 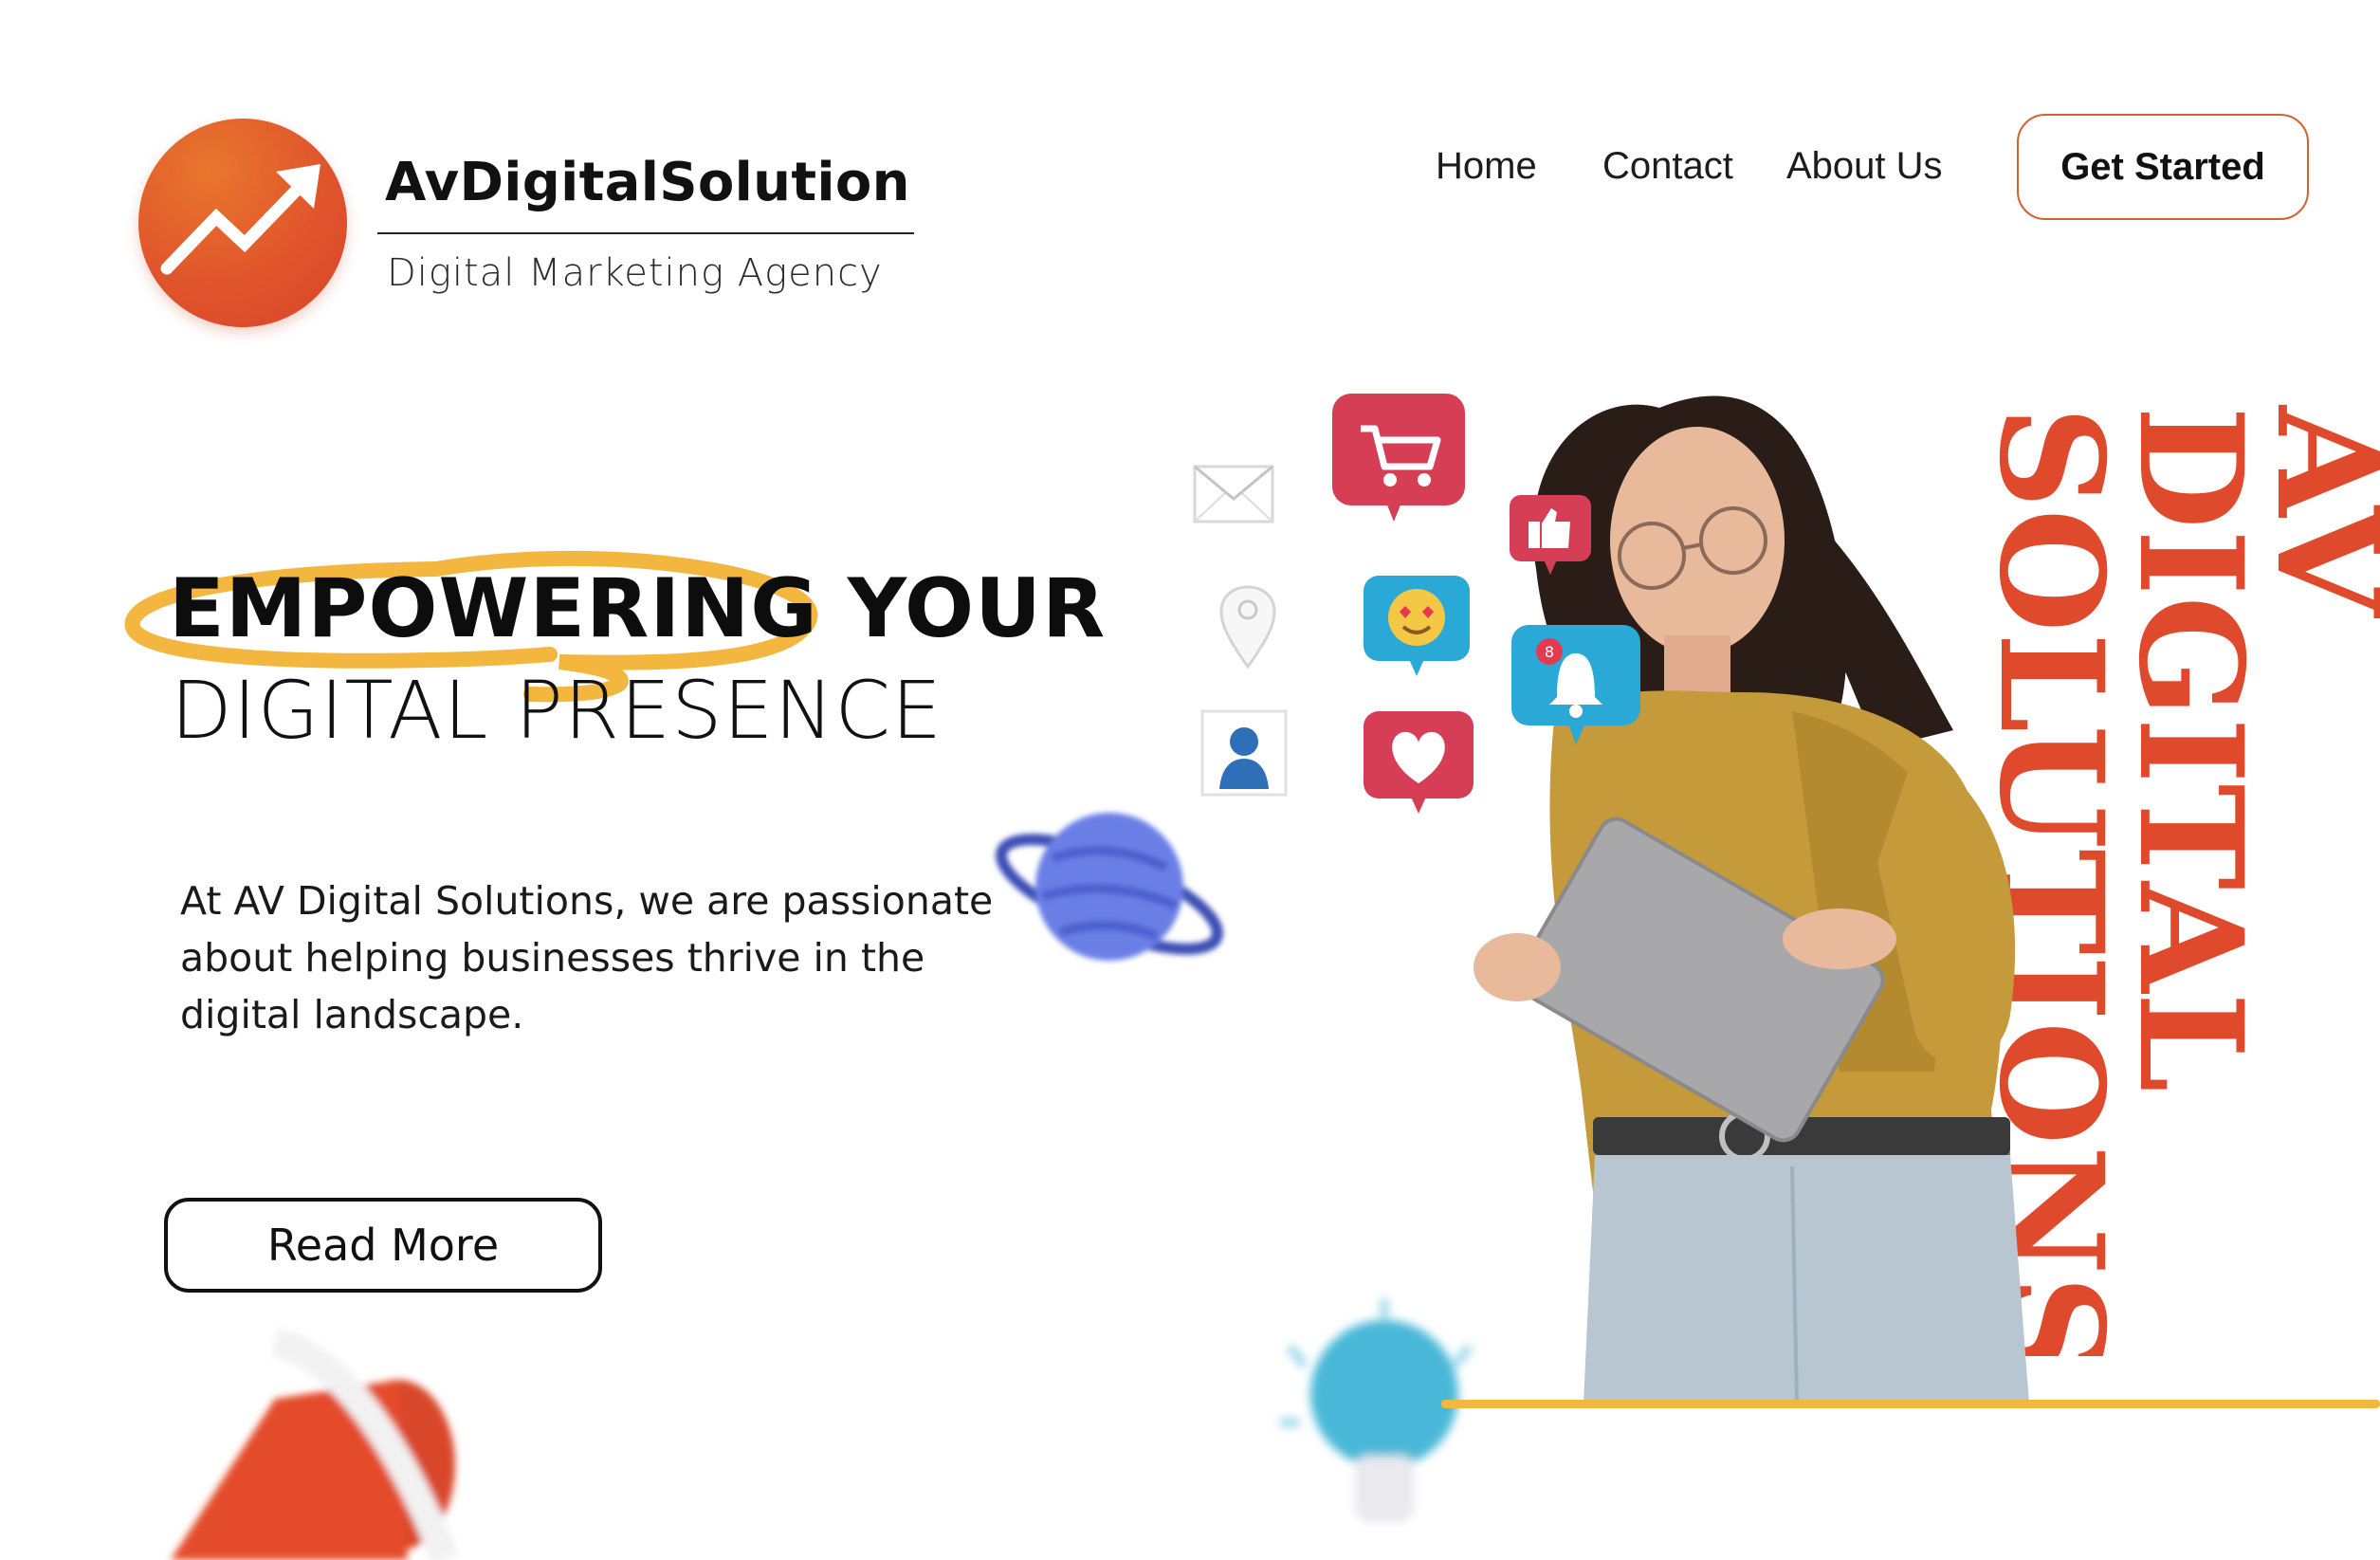 What do you see at coordinates (635, 273) in the screenshot?
I see `brand-tagline: Digital Marketing Agency` at bounding box center [635, 273].